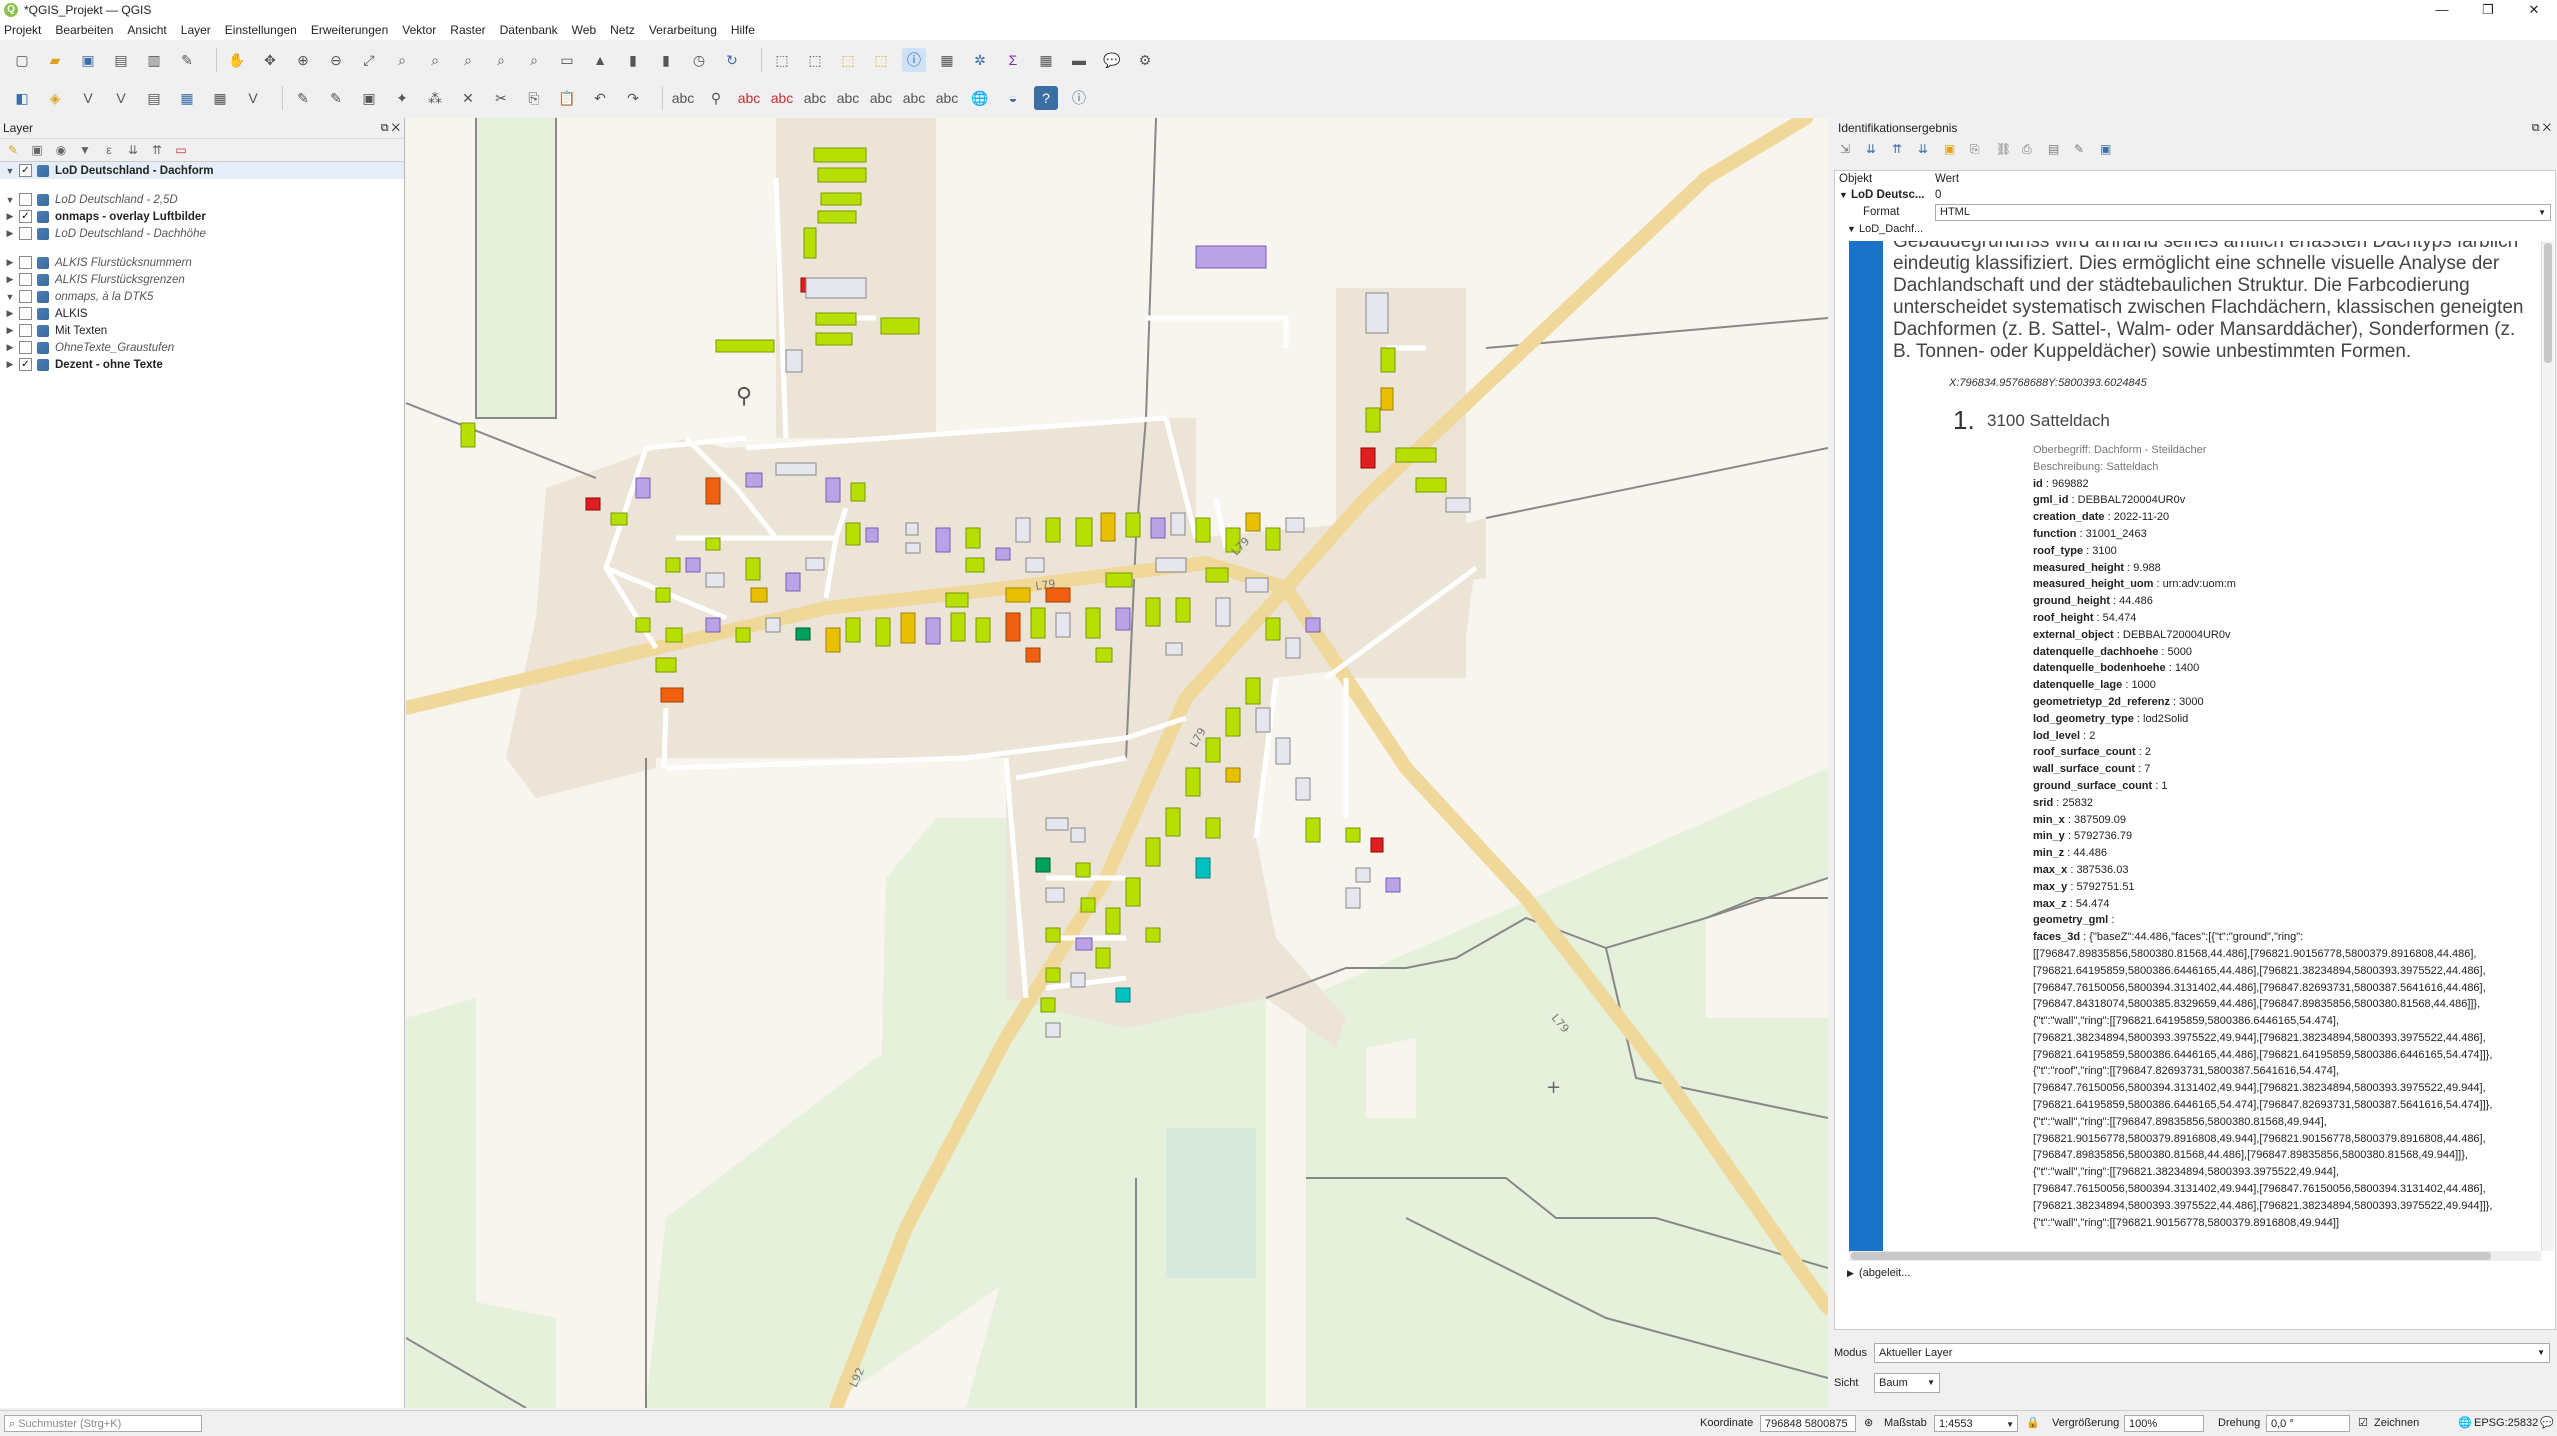 The height and width of the screenshot is (1436, 2557). I want to click on python-icon: ◒, so click(1013, 98).